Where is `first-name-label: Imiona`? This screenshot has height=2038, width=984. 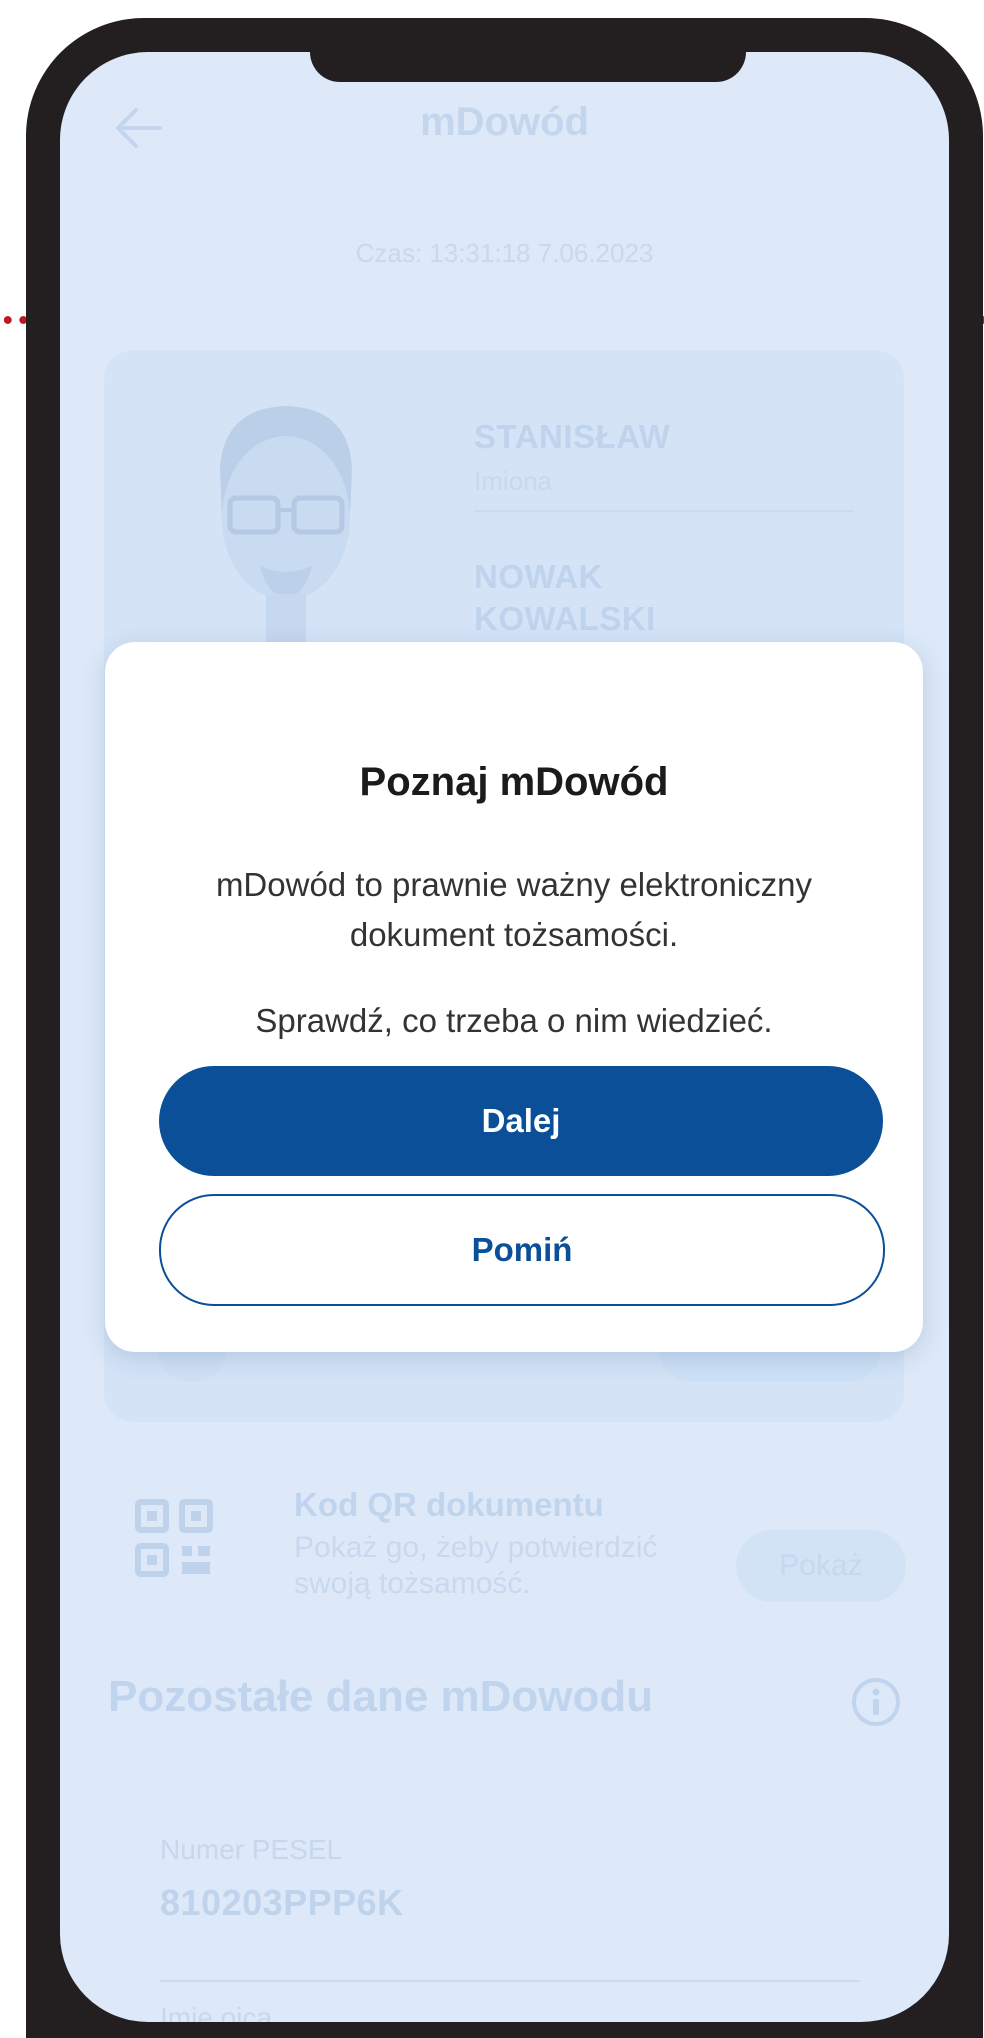
first-name-label: Imiona is located at coordinates (513, 481).